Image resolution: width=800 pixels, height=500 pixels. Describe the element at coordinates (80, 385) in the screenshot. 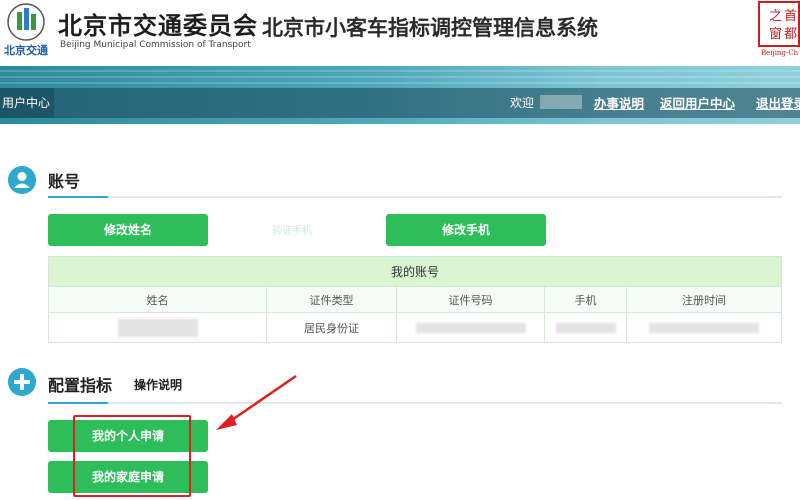

I see `config-section-title: 配置指标` at that location.